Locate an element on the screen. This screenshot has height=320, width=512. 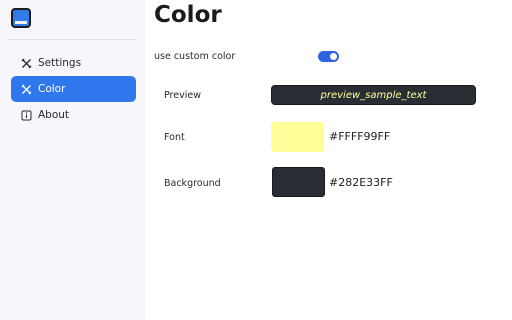
preview-label: Preview is located at coordinates (182, 95).